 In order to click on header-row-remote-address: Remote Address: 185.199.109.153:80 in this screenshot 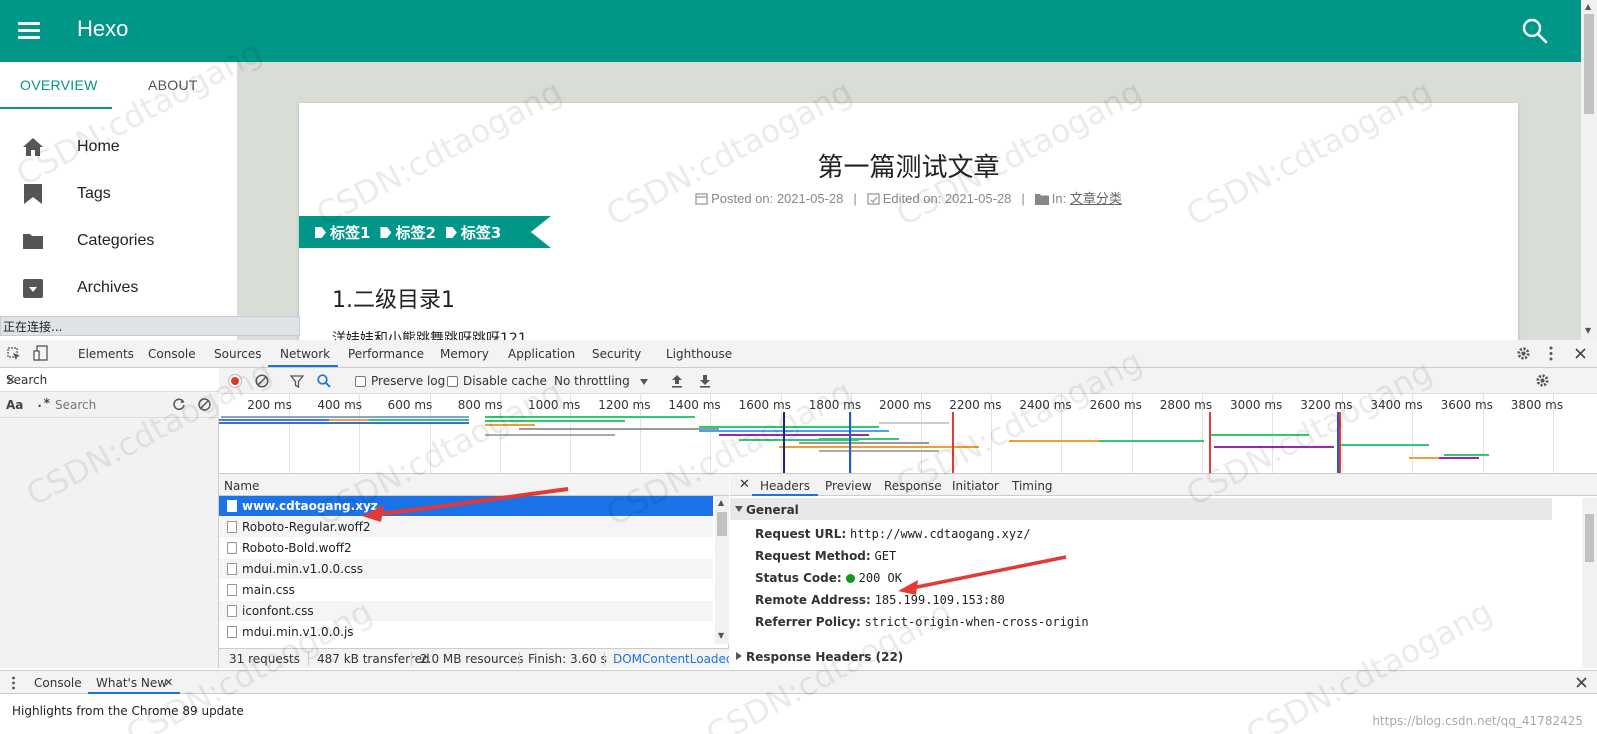, I will do `click(880, 600)`.